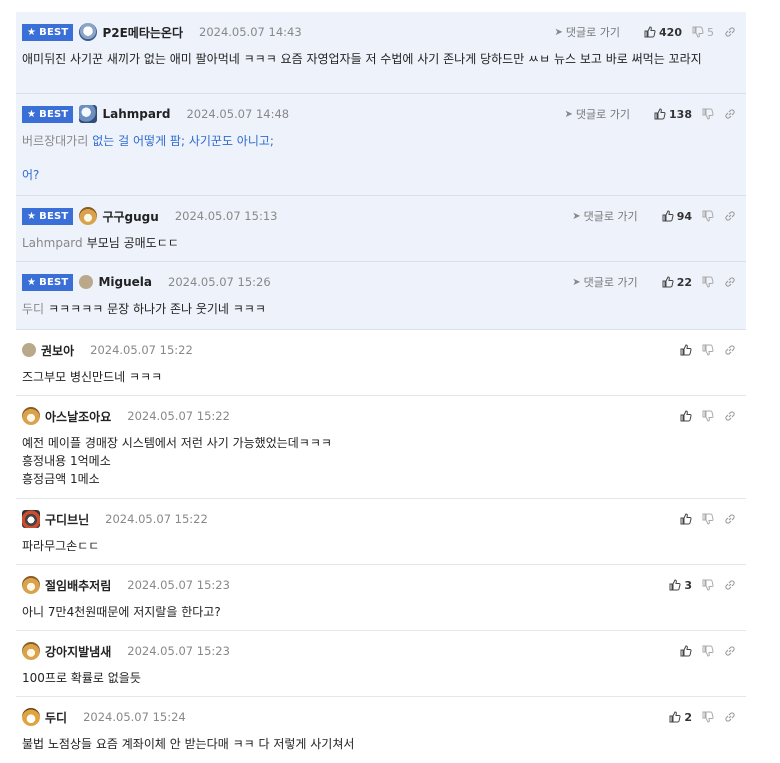  Describe the element at coordinates (125, 282) in the screenshot. I see `nickname: Miguela` at that location.